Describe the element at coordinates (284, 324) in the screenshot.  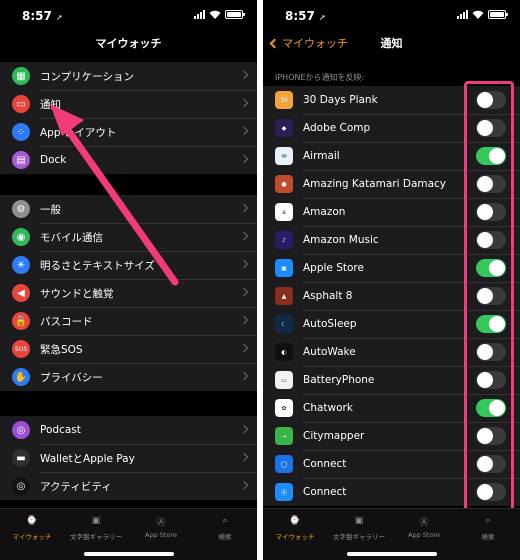
I see `autosleep-icon: ☾` at that location.